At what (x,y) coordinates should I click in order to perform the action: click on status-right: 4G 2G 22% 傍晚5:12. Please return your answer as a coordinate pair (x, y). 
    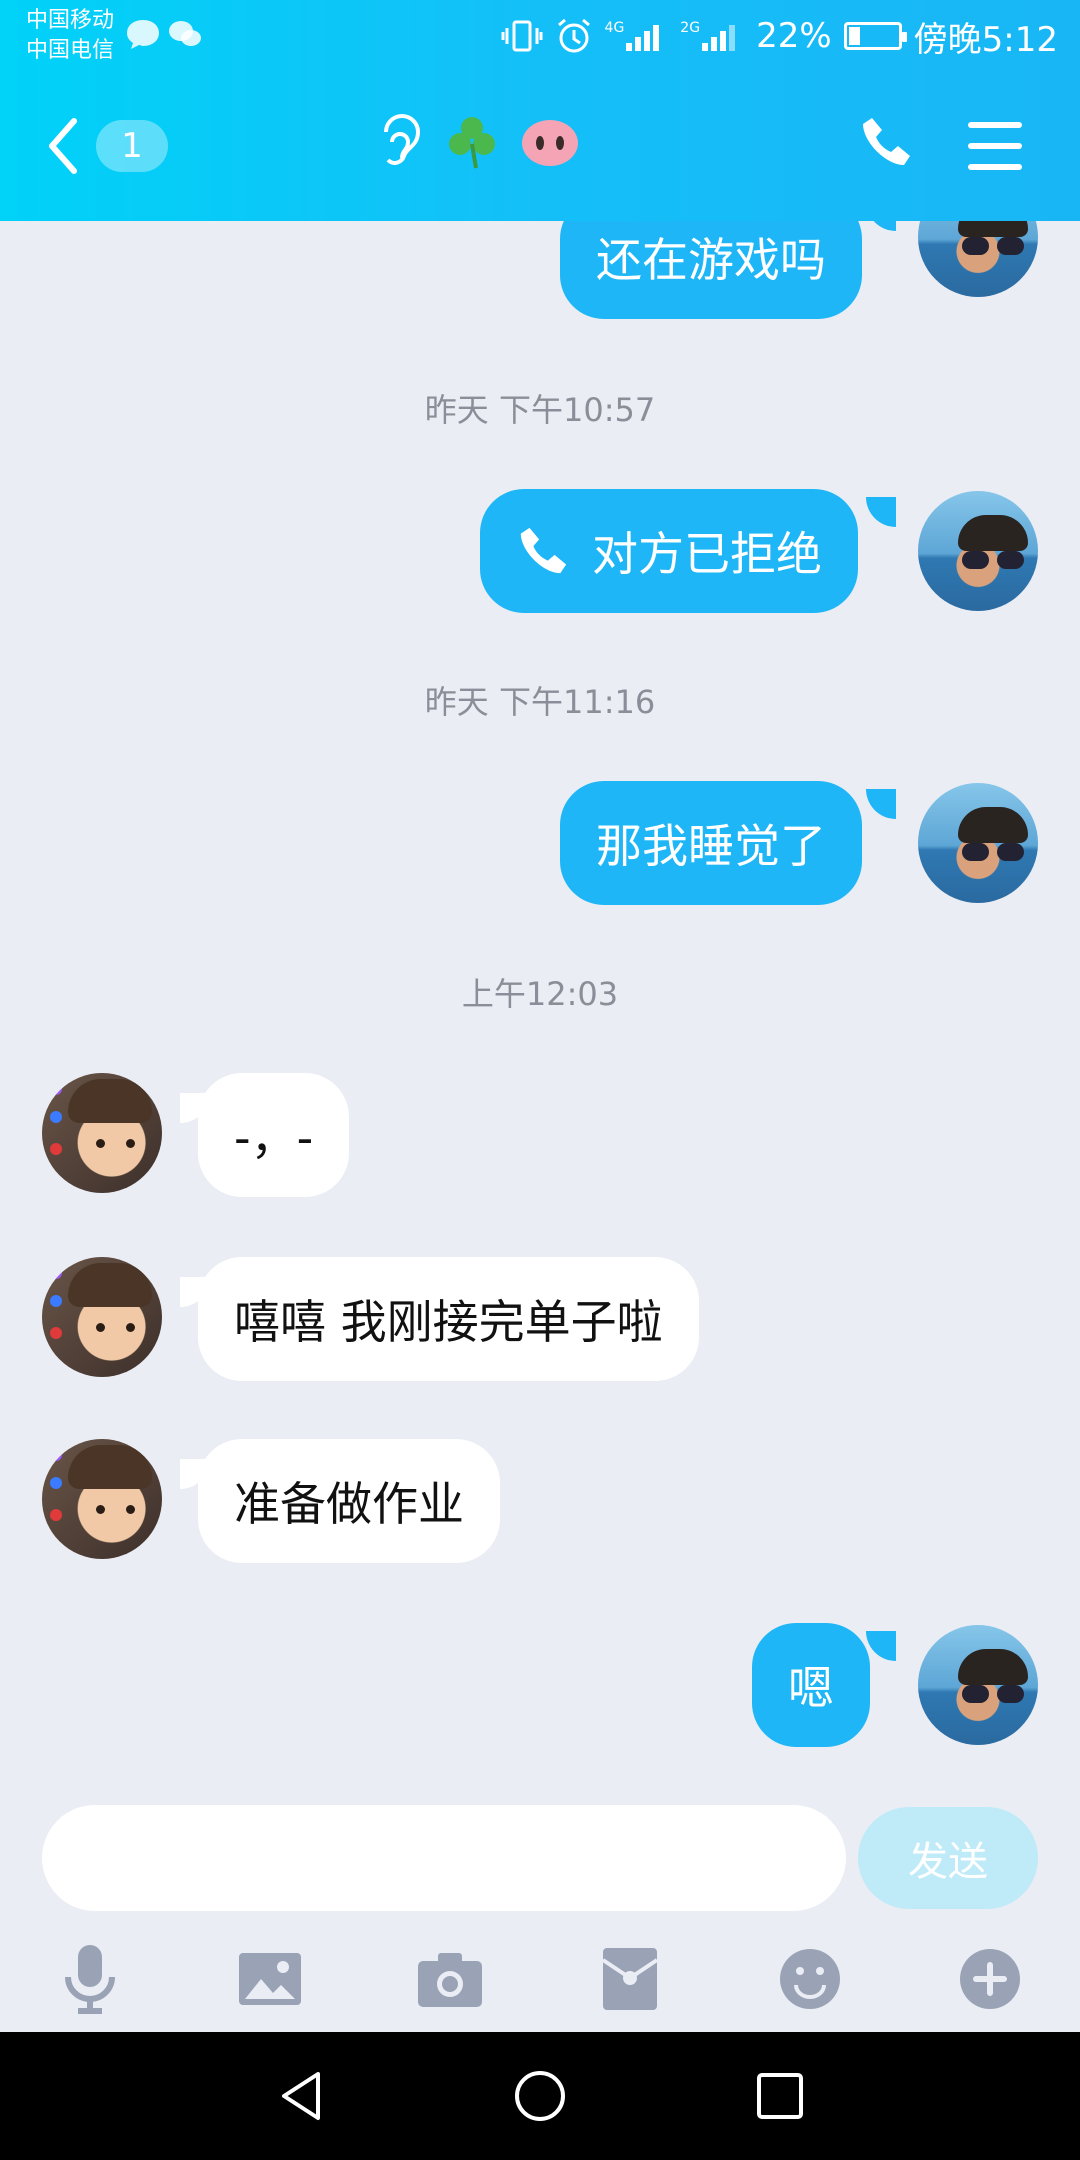
    Looking at the image, I should click on (779, 36).